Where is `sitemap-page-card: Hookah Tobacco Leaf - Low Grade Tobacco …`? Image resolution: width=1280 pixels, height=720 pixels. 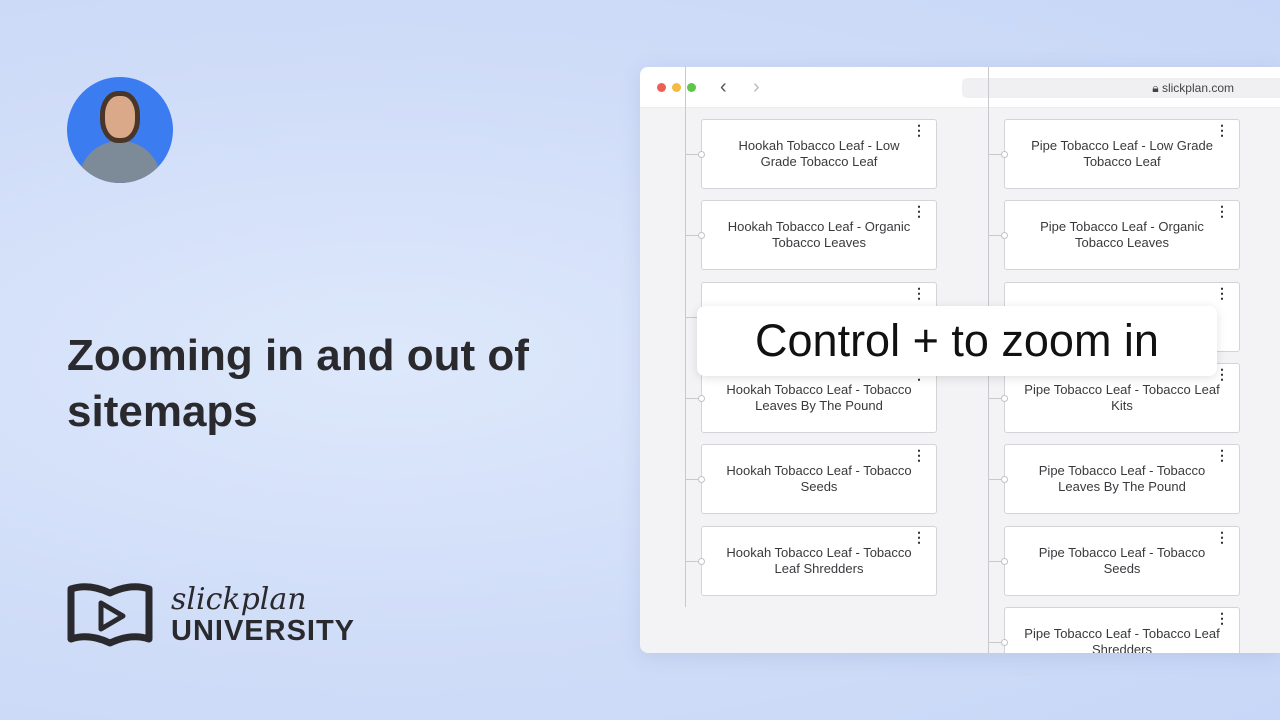 sitemap-page-card: Hookah Tobacco Leaf - Low Grade Tobacco … is located at coordinates (817, 154).